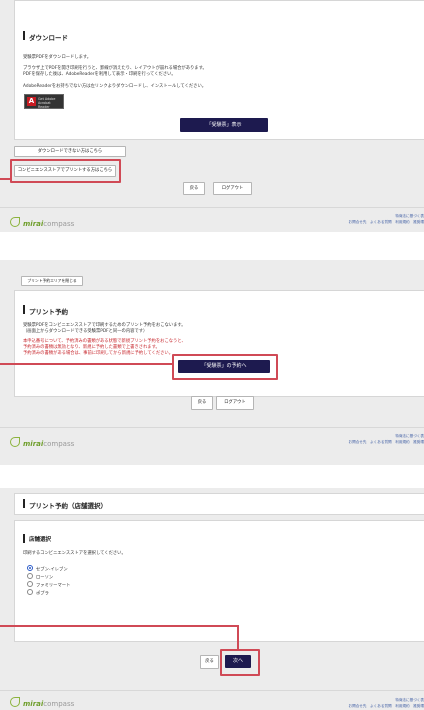  What do you see at coordinates (42, 222) in the screenshot?
I see `footer-logo-1: miraicompass` at bounding box center [42, 222].